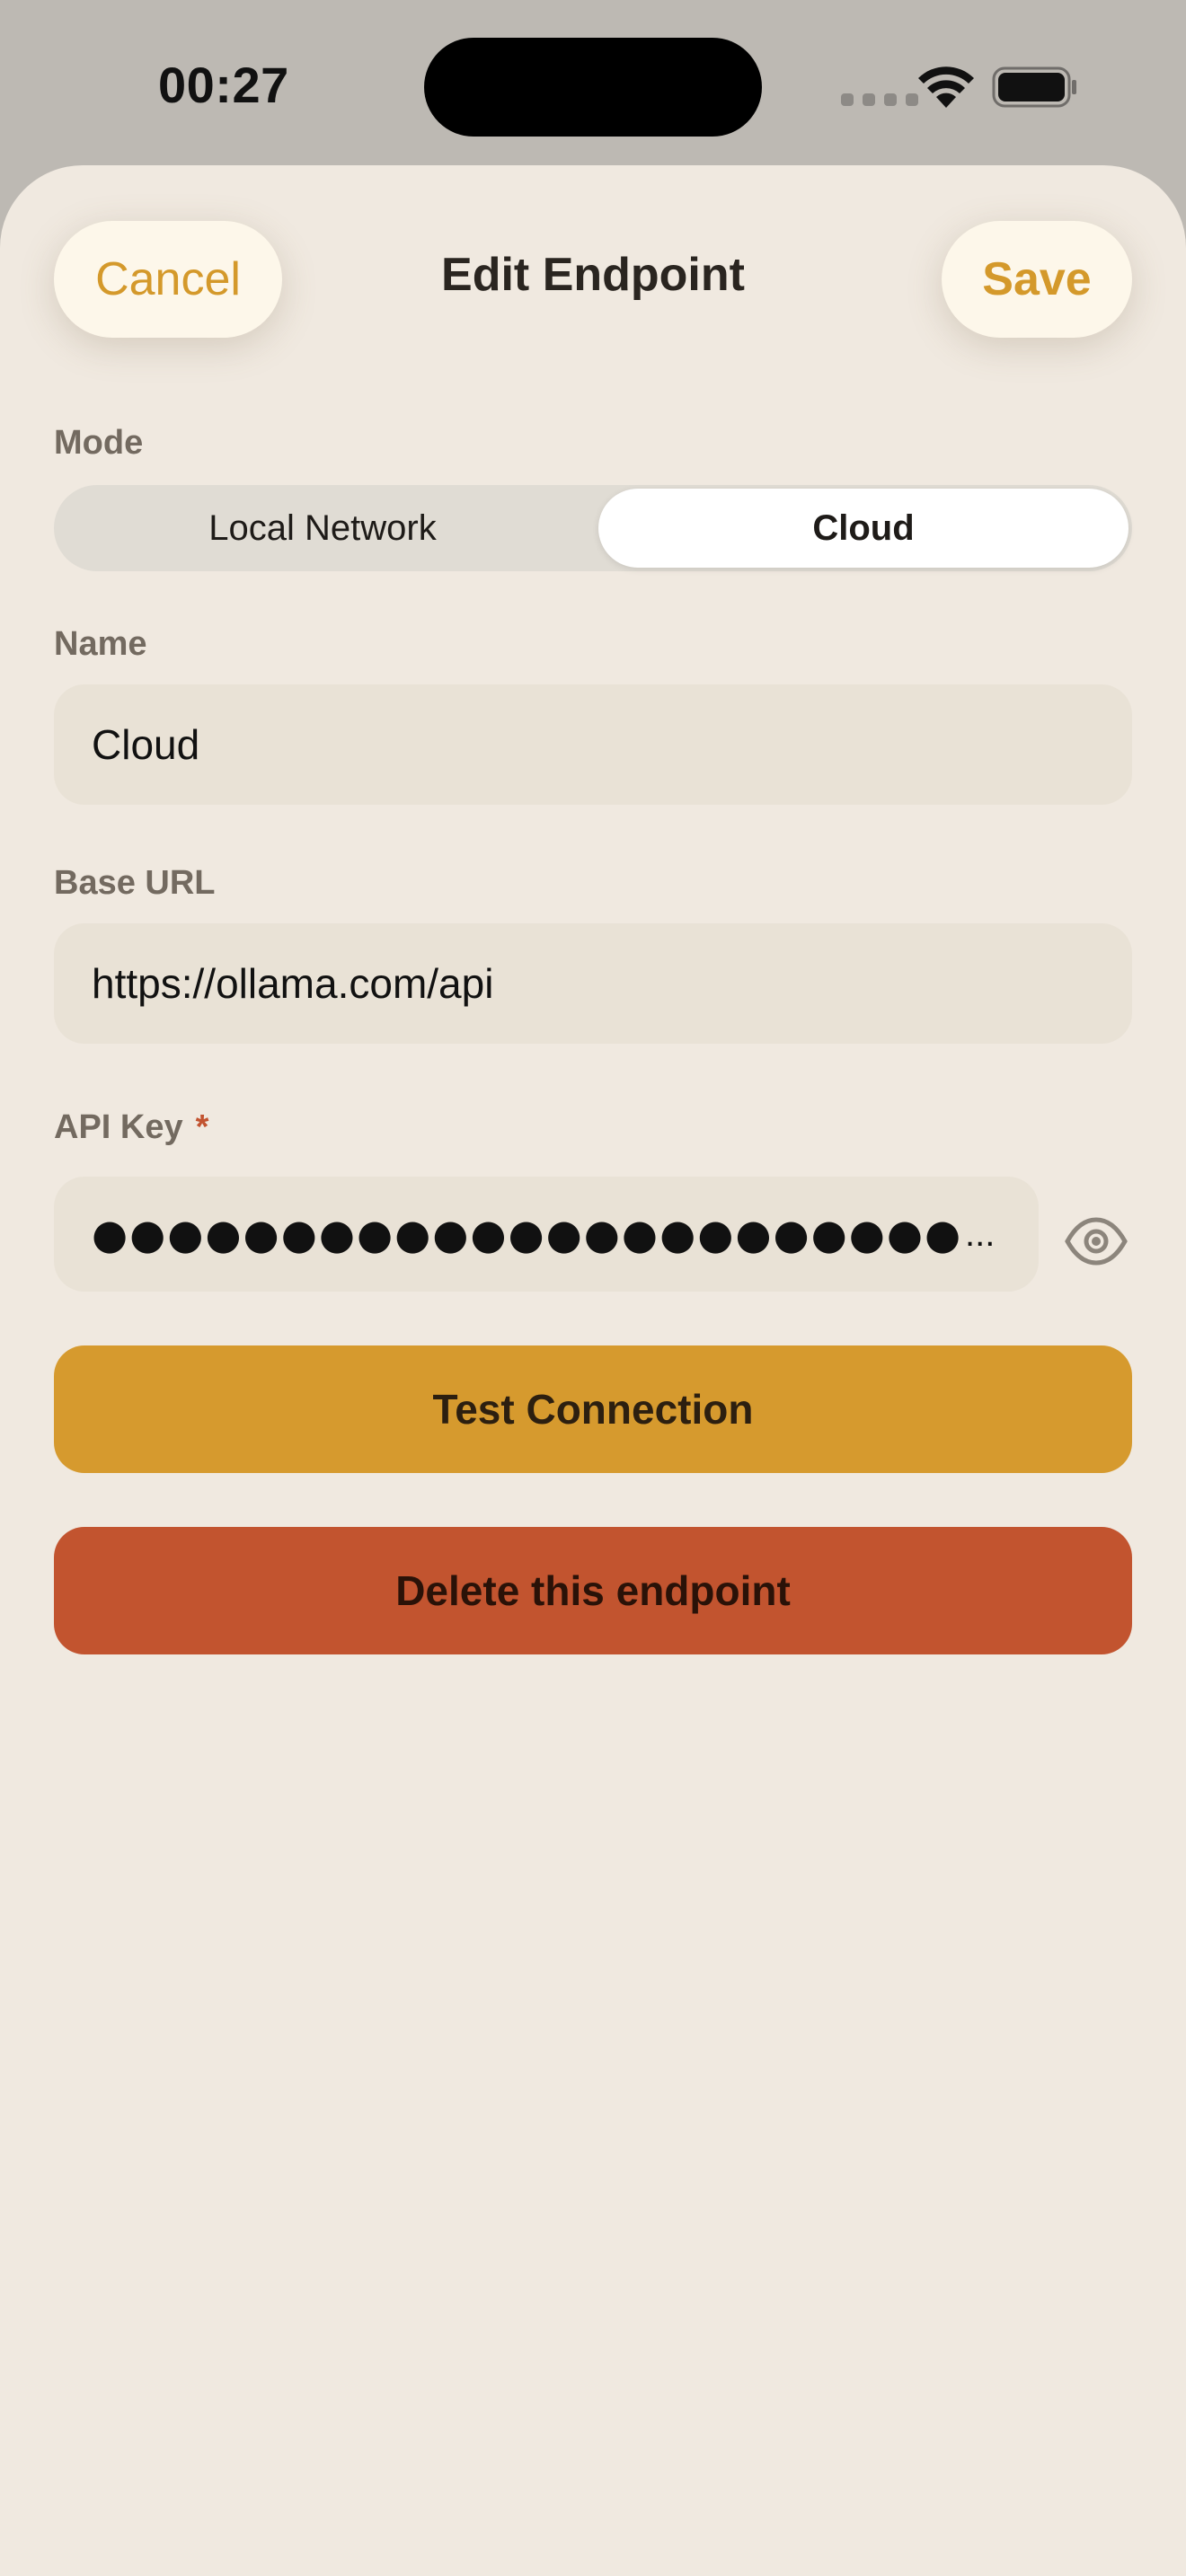  Describe the element at coordinates (100, 644) in the screenshot. I see `name-label: Name` at that location.